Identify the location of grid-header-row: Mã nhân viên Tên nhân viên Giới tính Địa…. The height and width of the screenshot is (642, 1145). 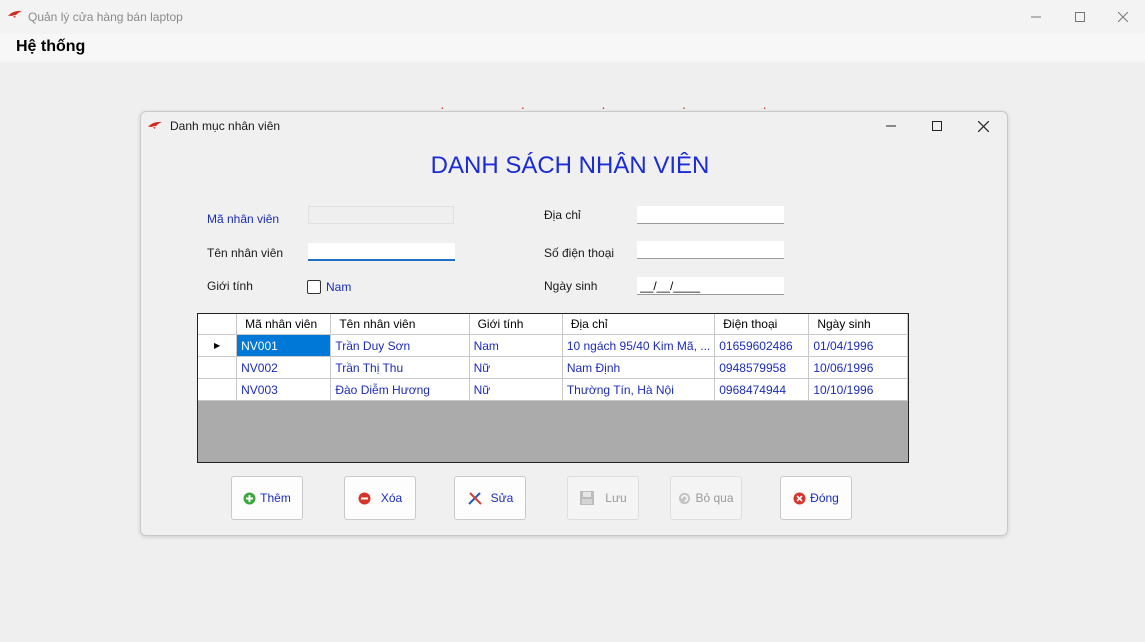
(553, 324).